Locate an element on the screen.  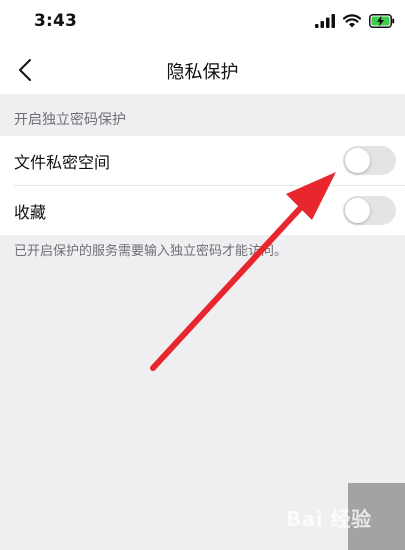
signal-icon is located at coordinates (325, 21).